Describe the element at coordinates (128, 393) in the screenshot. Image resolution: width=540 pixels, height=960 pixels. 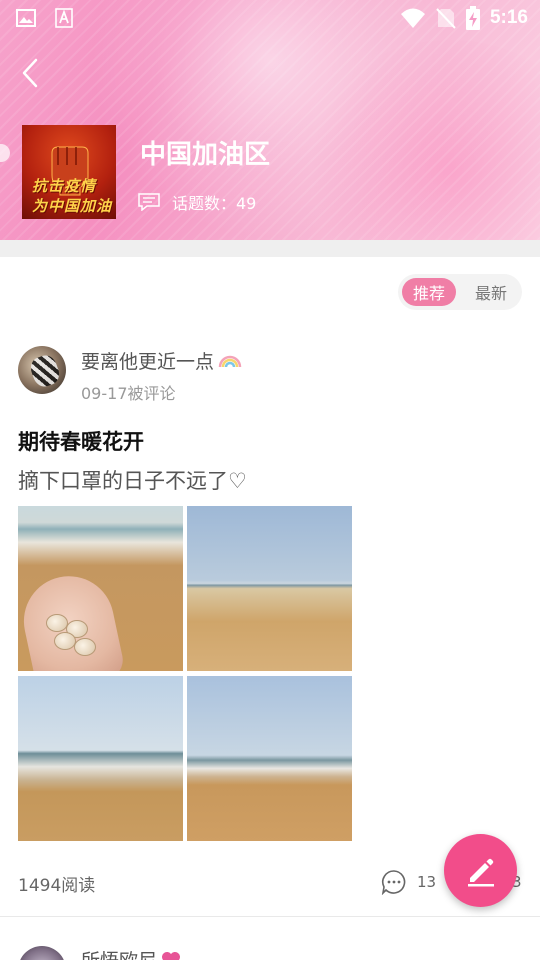
I see `post-meta: 09-17被评论` at that location.